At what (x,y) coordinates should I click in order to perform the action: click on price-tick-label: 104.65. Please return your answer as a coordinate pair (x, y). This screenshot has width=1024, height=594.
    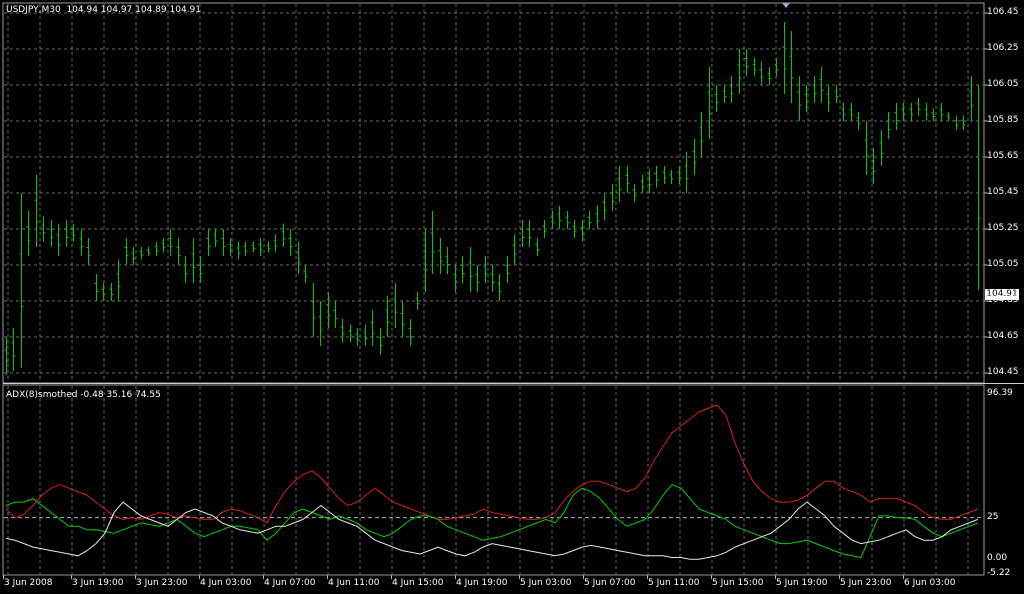
    Looking at the image, I should click on (1003, 336).